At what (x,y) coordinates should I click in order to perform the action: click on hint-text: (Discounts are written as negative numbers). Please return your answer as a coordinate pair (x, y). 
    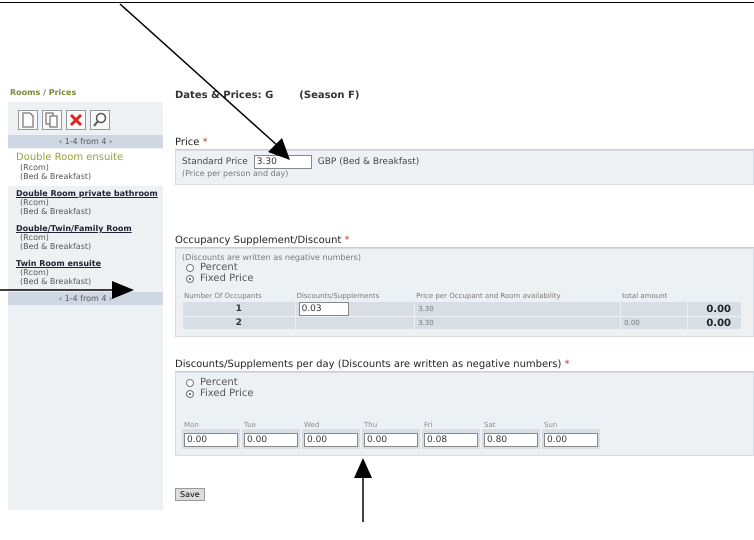
    Looking at the image, I should click on (272, 257).